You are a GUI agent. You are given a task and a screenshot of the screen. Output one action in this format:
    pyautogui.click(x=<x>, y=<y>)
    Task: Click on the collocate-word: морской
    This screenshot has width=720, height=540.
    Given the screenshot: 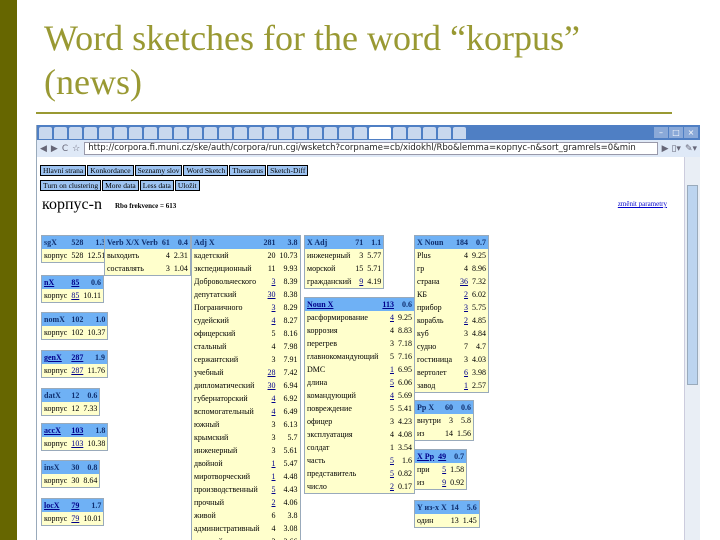 What is the action you would take?
    pyautogui.click(x=321, y=268)
    